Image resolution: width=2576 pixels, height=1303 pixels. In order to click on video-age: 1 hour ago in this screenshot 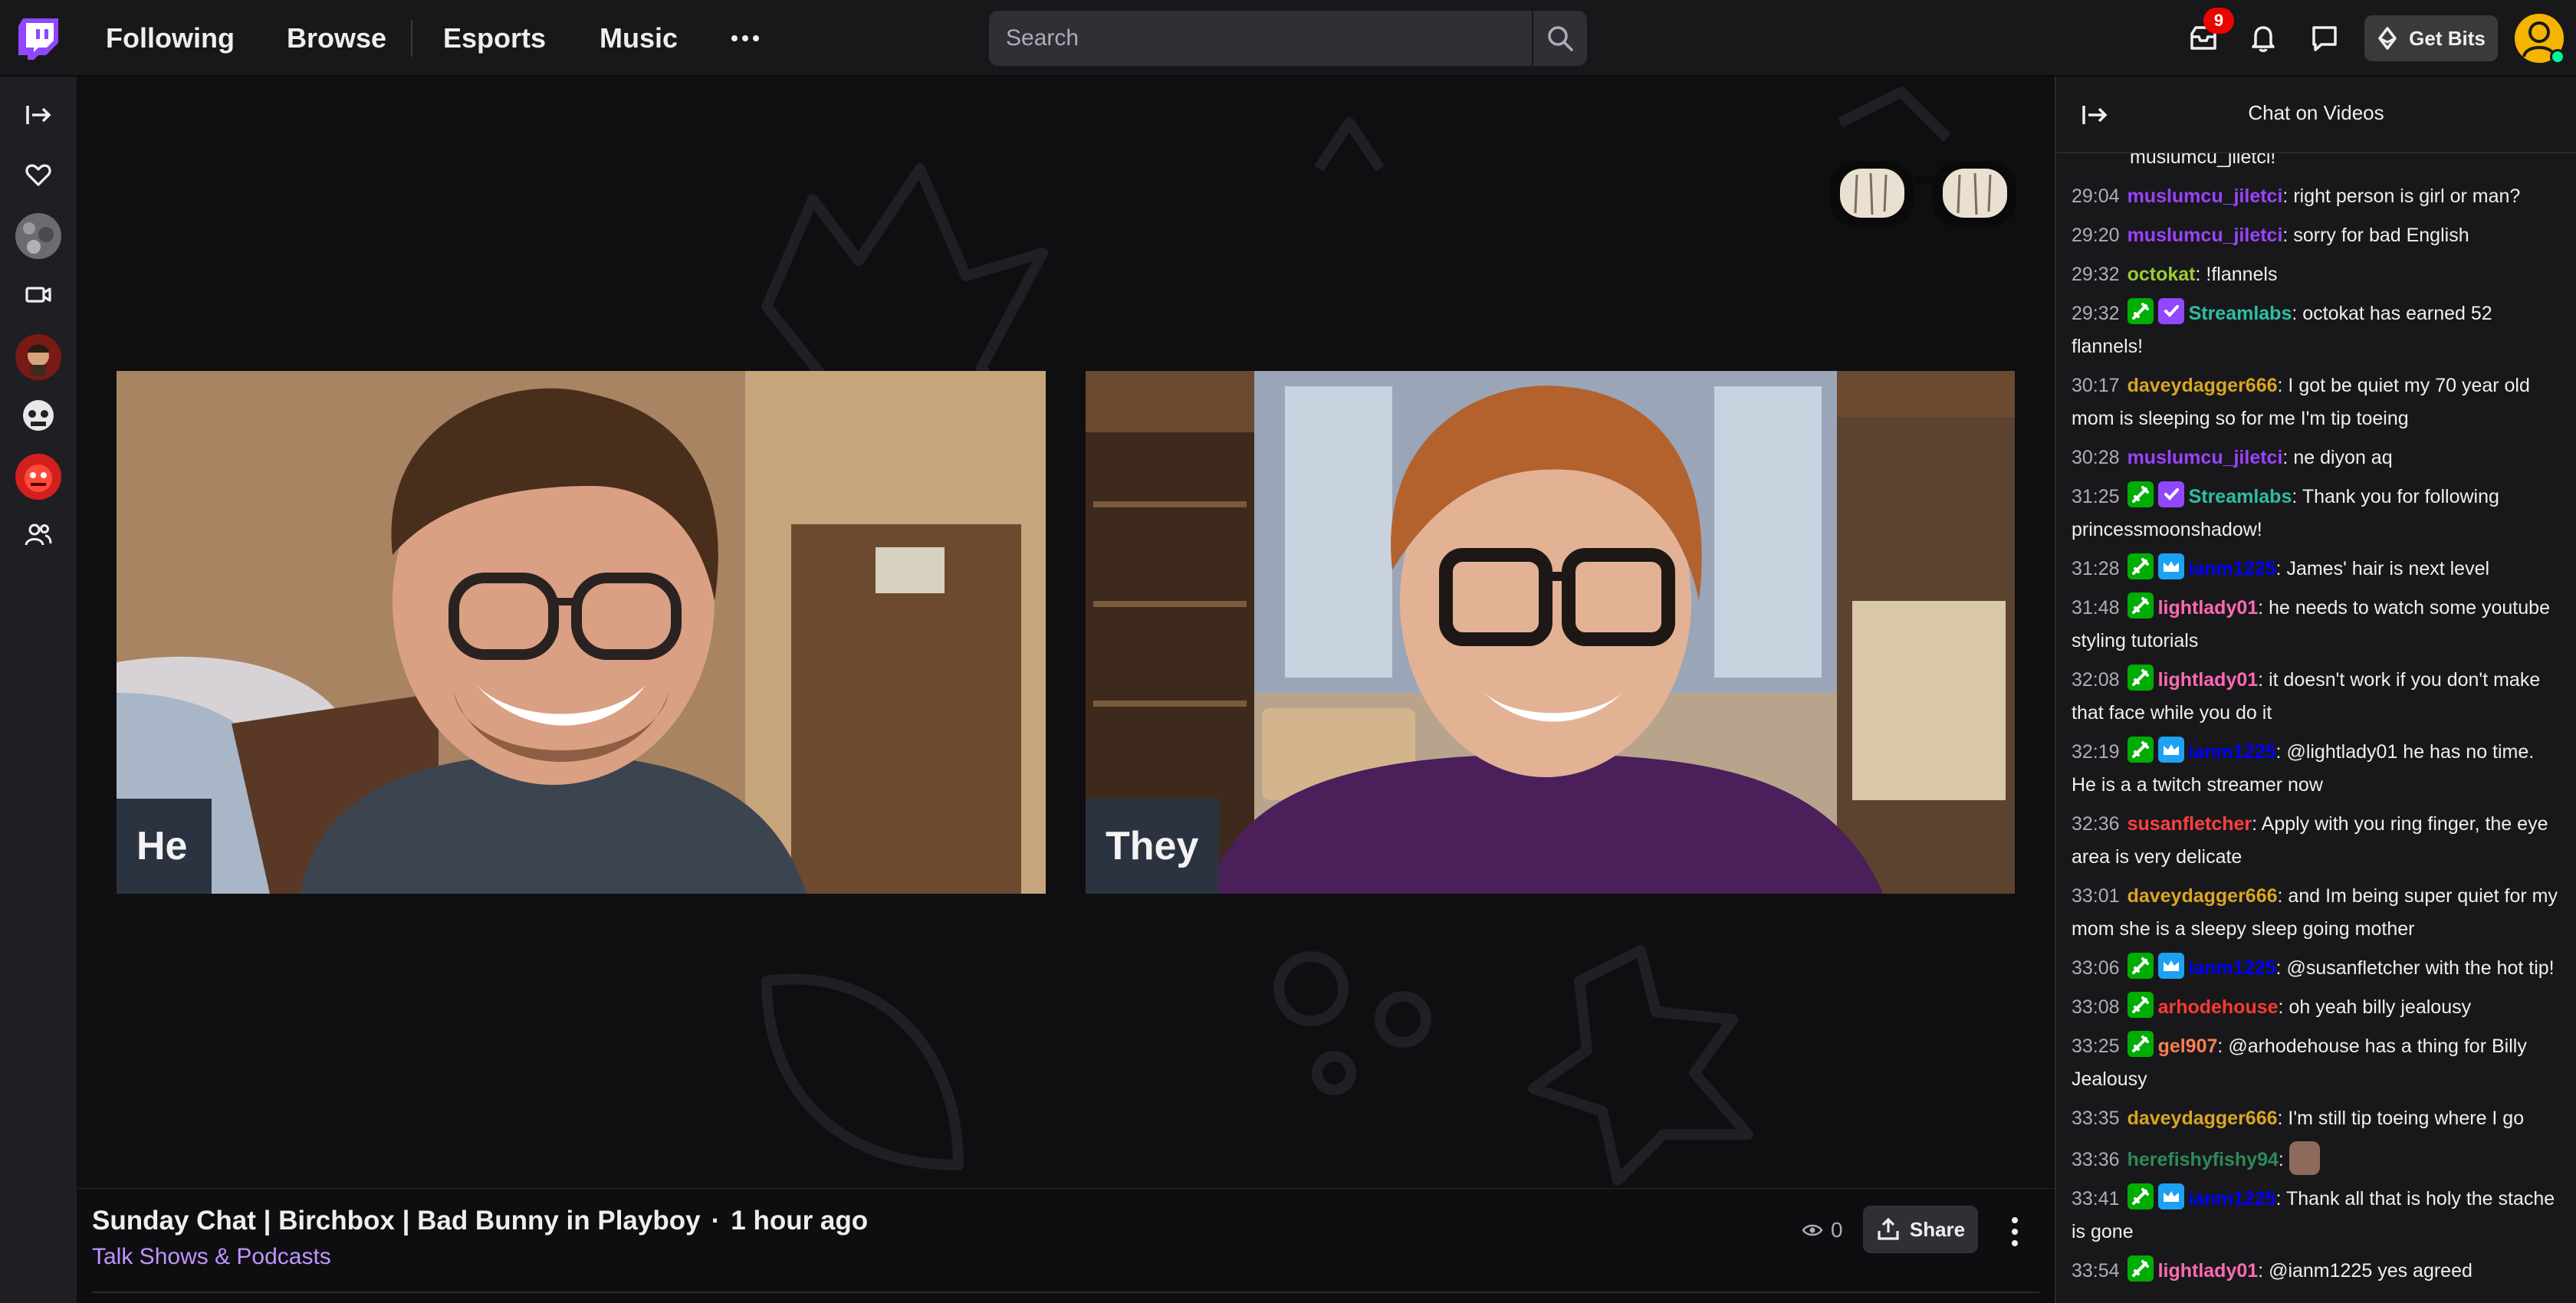, I will do `click(800, 1221)`.